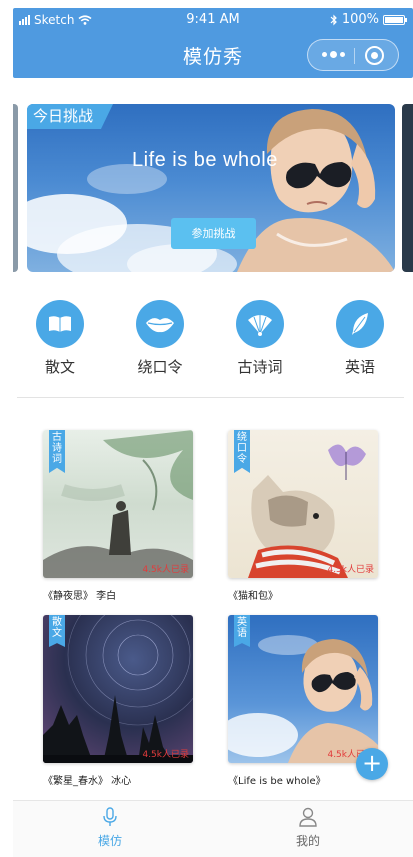  What do you see at coordinates (374, 55) in the screenshot?
I see `close-miniprogram-icon` at bounding box center [374, 55].